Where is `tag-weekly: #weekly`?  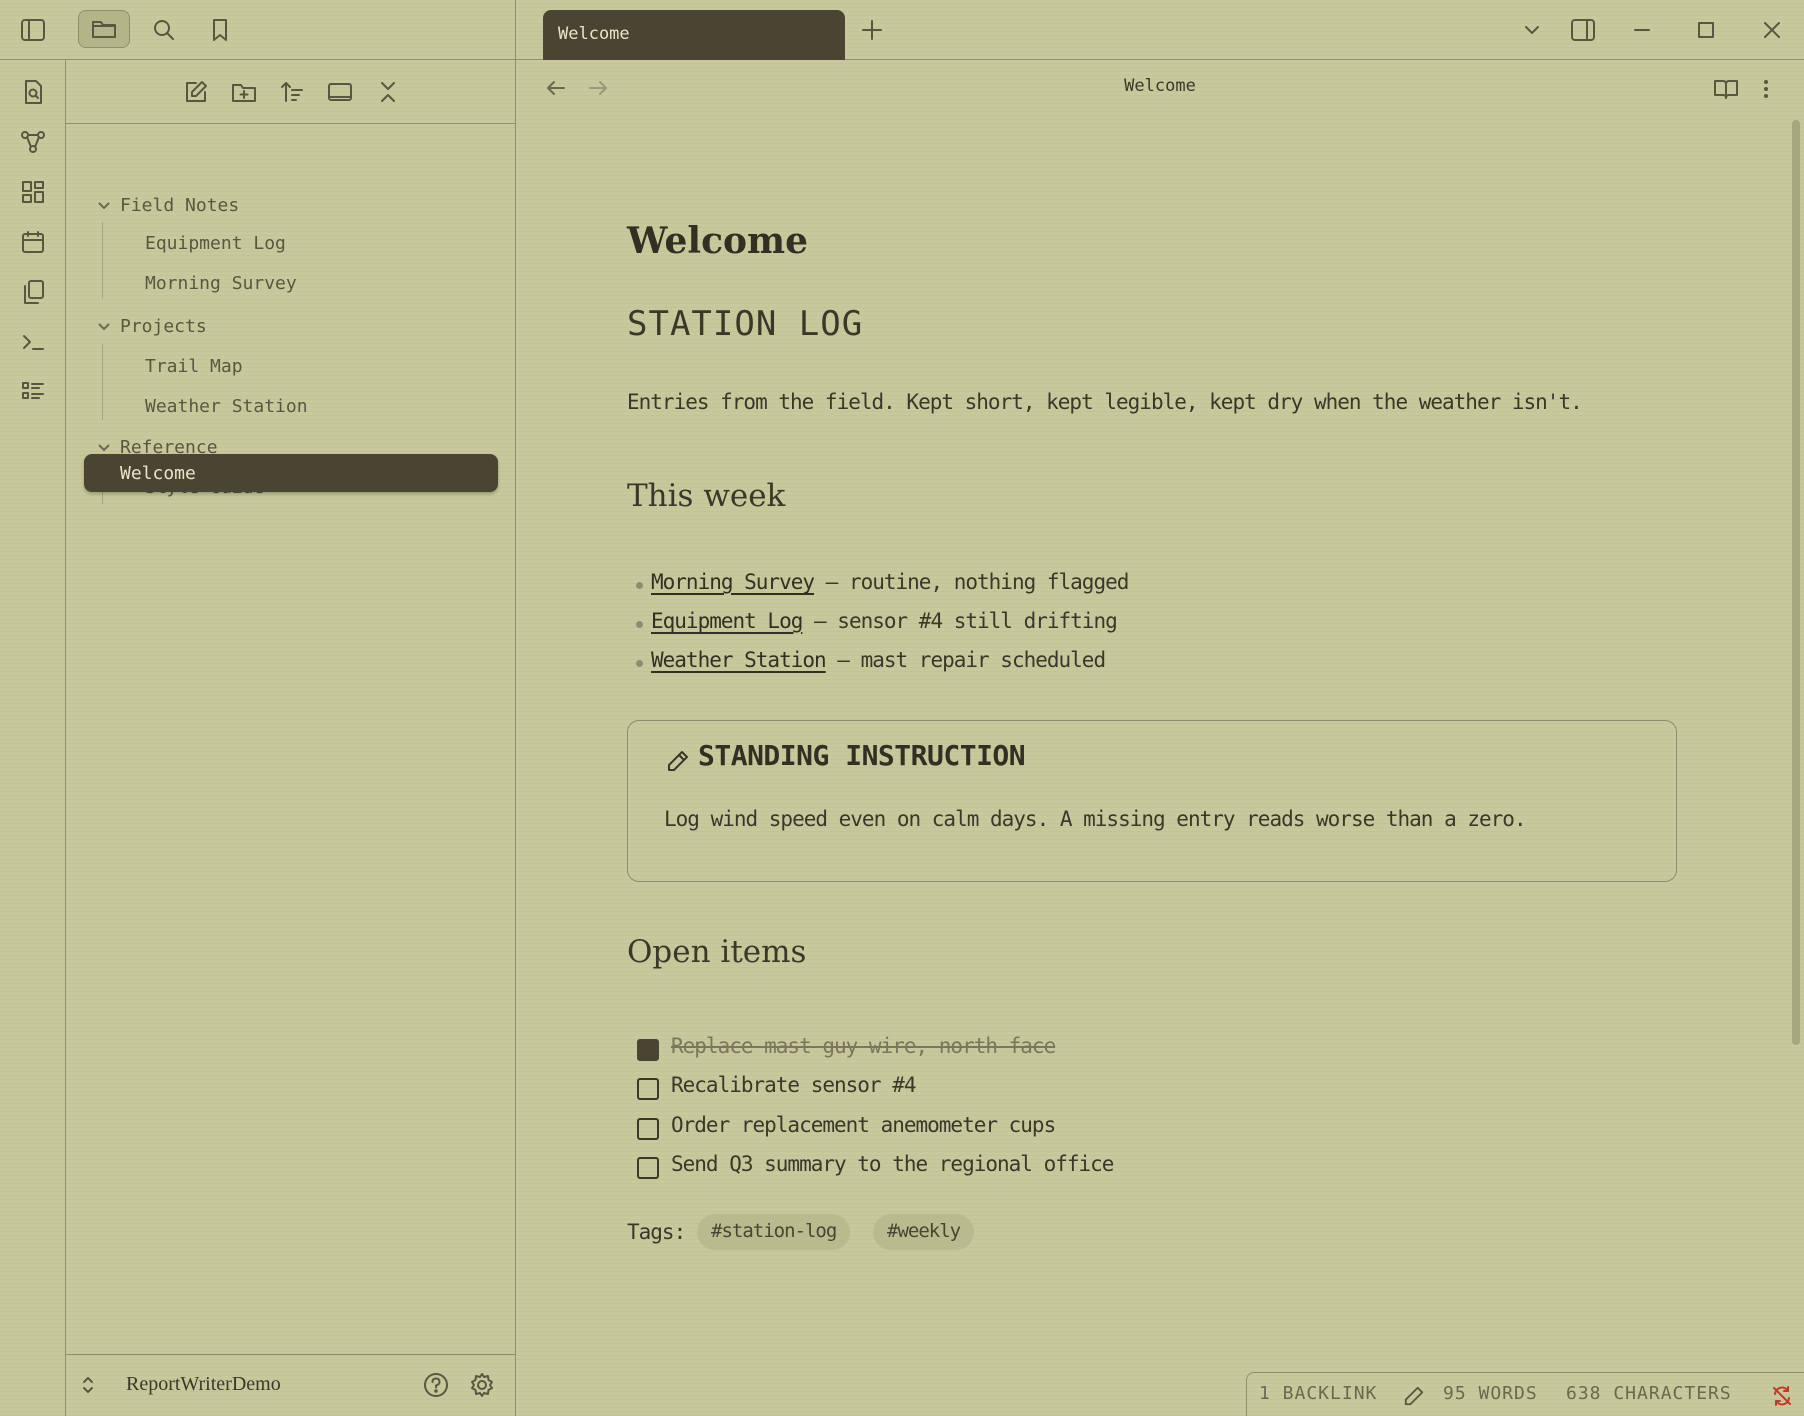 tag-weekly: #weekly is located at coordinates (924, 1232).